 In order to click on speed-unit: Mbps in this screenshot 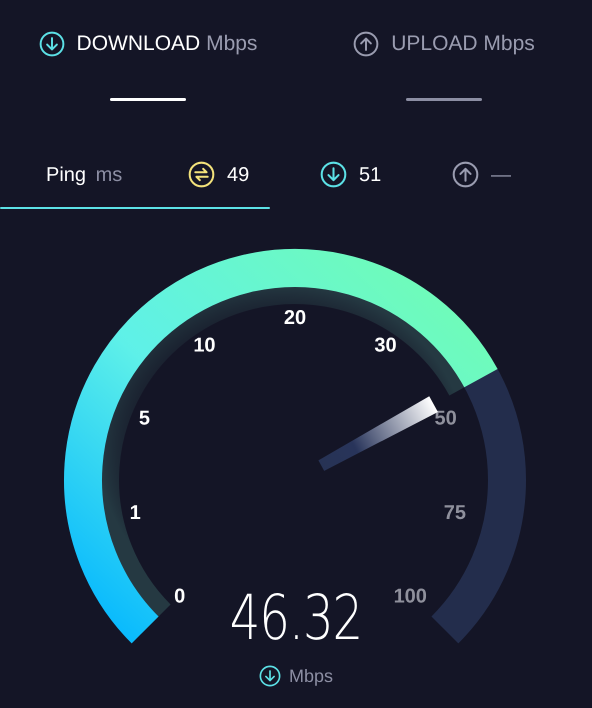, I will do `click(310, 676)`.